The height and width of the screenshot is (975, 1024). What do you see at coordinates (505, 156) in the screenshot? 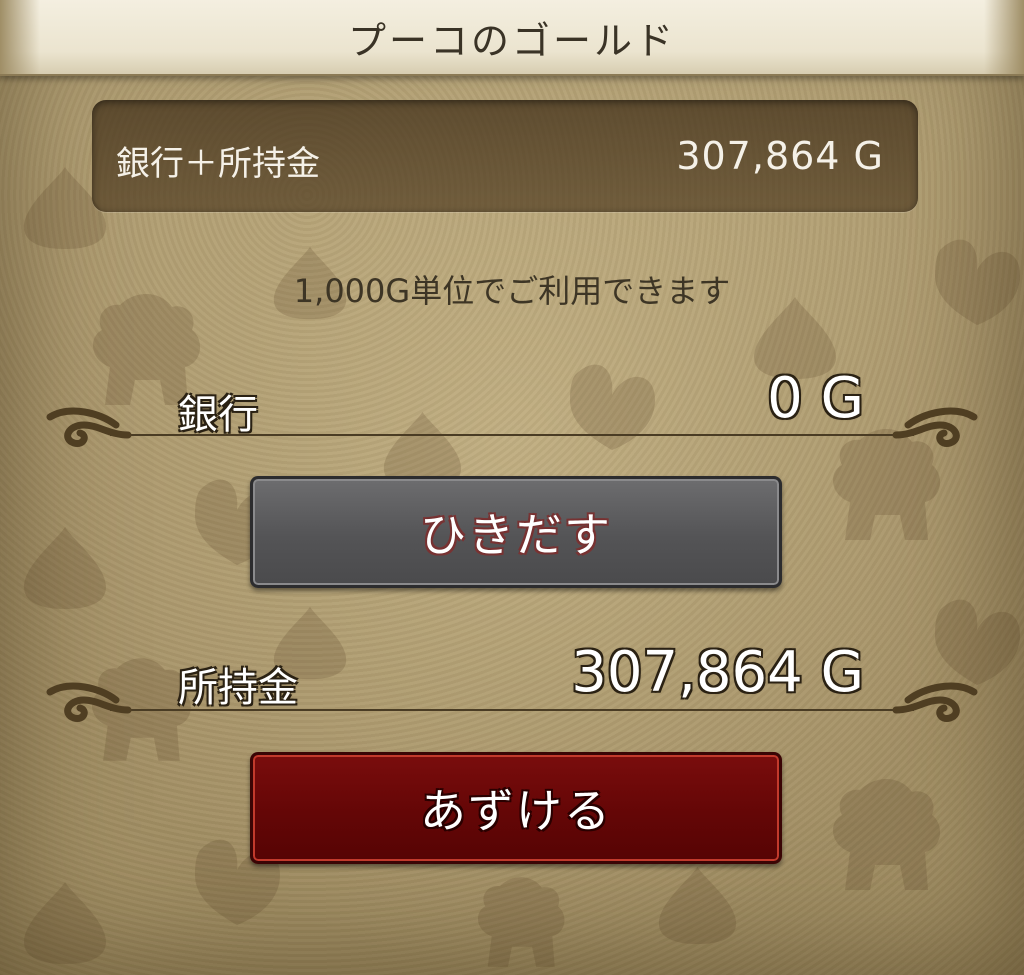
I see `total-gold-panel: 銀行＋所持金 307,864 G` at bounding box center [505, 156].